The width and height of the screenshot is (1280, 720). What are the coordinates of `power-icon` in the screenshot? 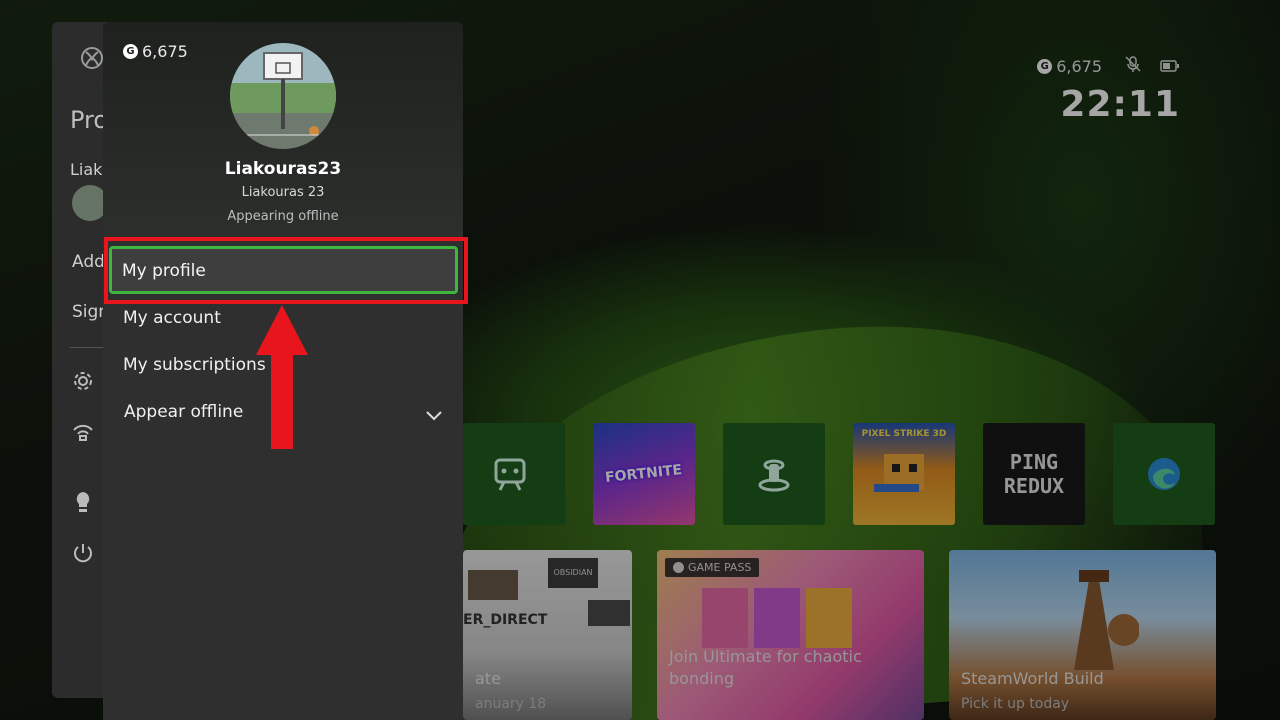 It's located at (83, 555).